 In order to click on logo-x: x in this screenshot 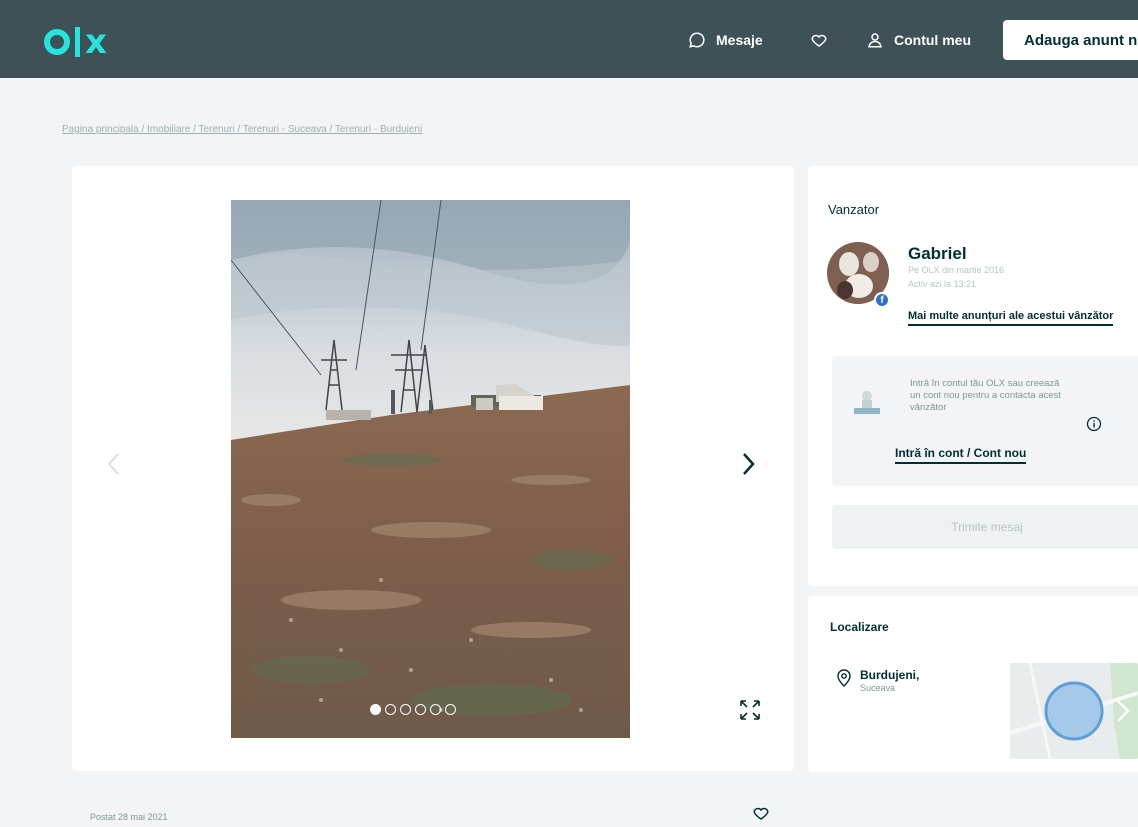, I will do `click(96, 42)`.